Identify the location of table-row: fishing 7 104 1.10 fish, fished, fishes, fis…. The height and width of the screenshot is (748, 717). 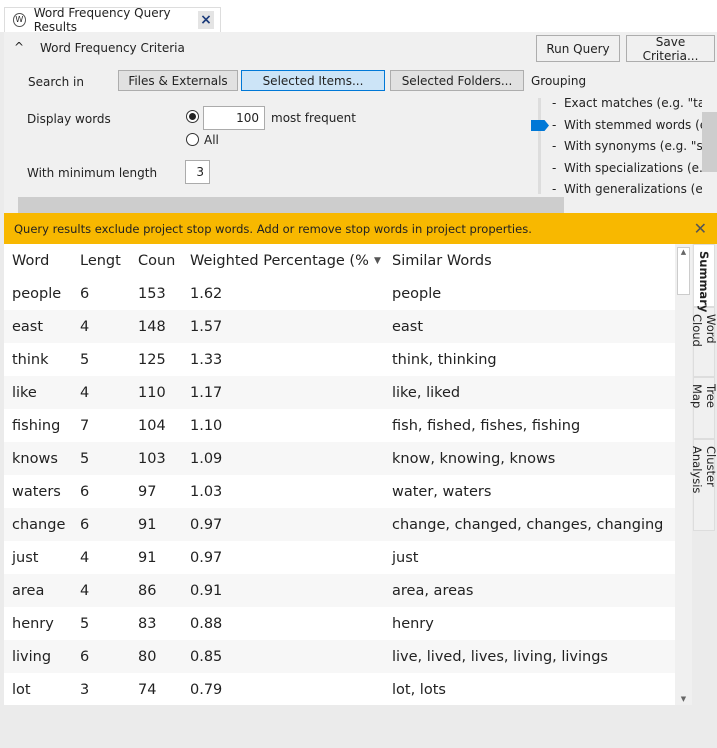
(339, 425).